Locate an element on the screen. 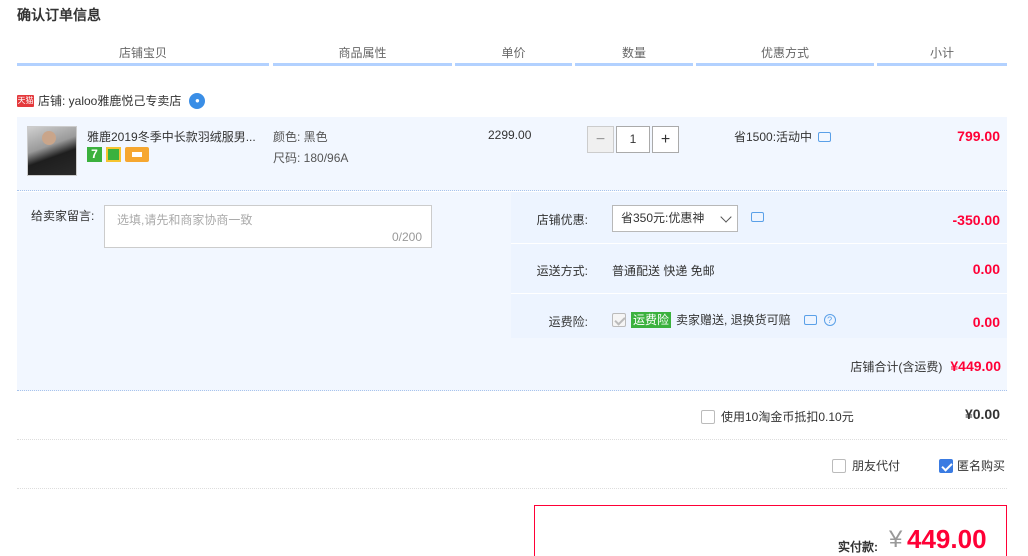 The image size is (1028, 556). shop-row: 天猫 店铺: yaloo雅鹿悦己专卖店 ● is located at coordinates (111, 100).